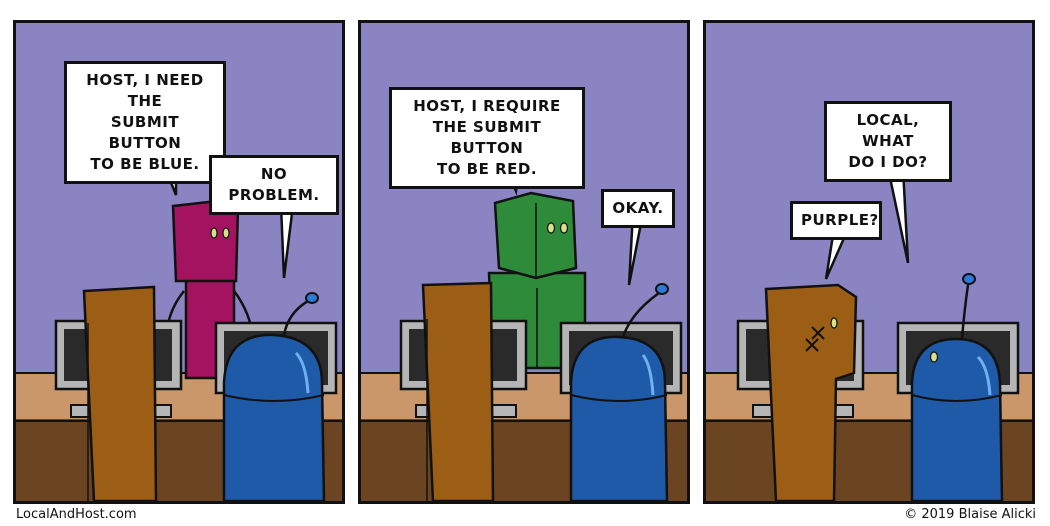  I want to click on copyright-credit: © 2019 Blaise Alicki, so click(970, 514).